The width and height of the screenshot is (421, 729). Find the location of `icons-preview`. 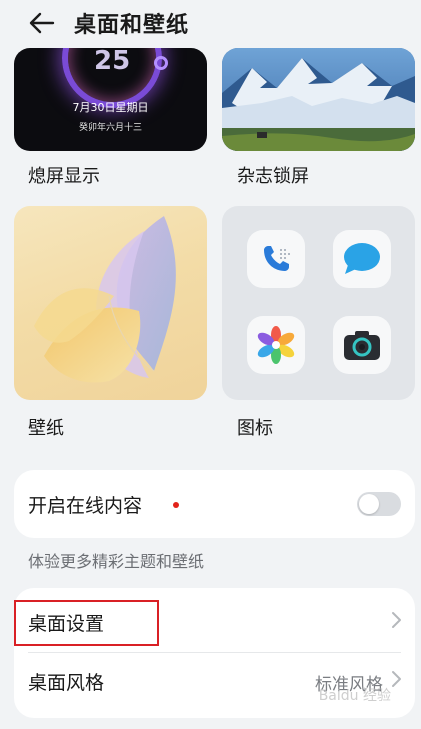

icons-preview is located at coordinates (318, 303).